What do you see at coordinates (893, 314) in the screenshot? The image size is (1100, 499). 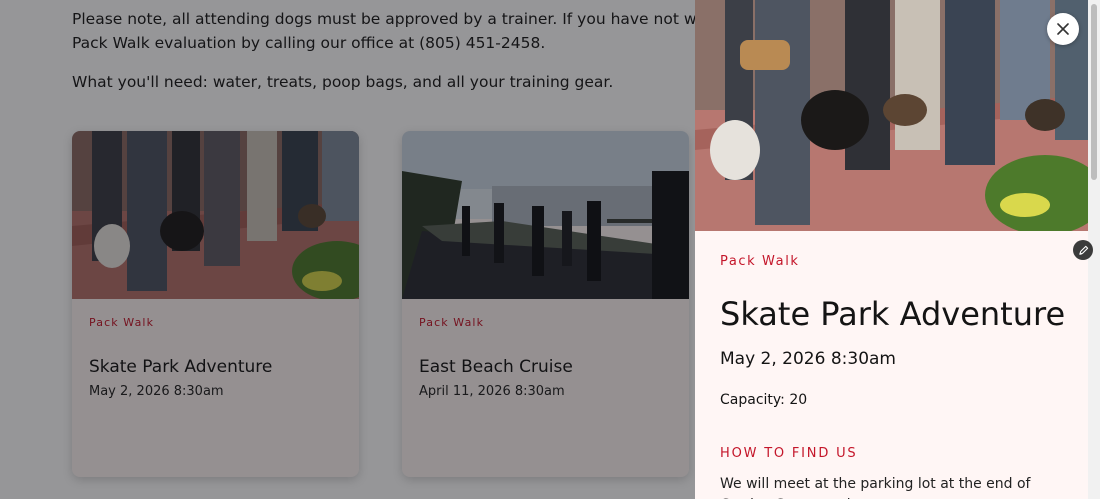 I see `panel-event-title: Skate Park Adventure` at bounding box center [893, 314].